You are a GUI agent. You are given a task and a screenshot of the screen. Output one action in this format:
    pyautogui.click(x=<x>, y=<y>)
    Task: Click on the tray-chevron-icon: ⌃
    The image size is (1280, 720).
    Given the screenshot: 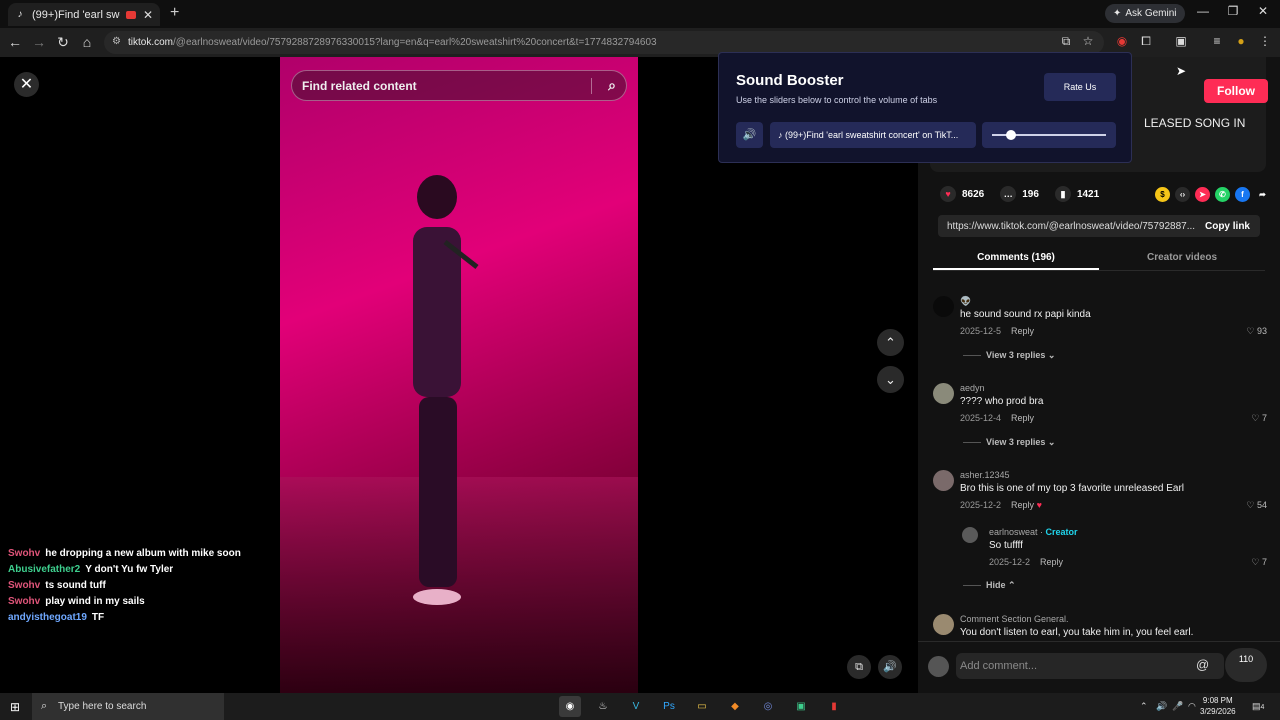 What is the action you would take?
    pyautogui.click(x=1144, y=706)
    